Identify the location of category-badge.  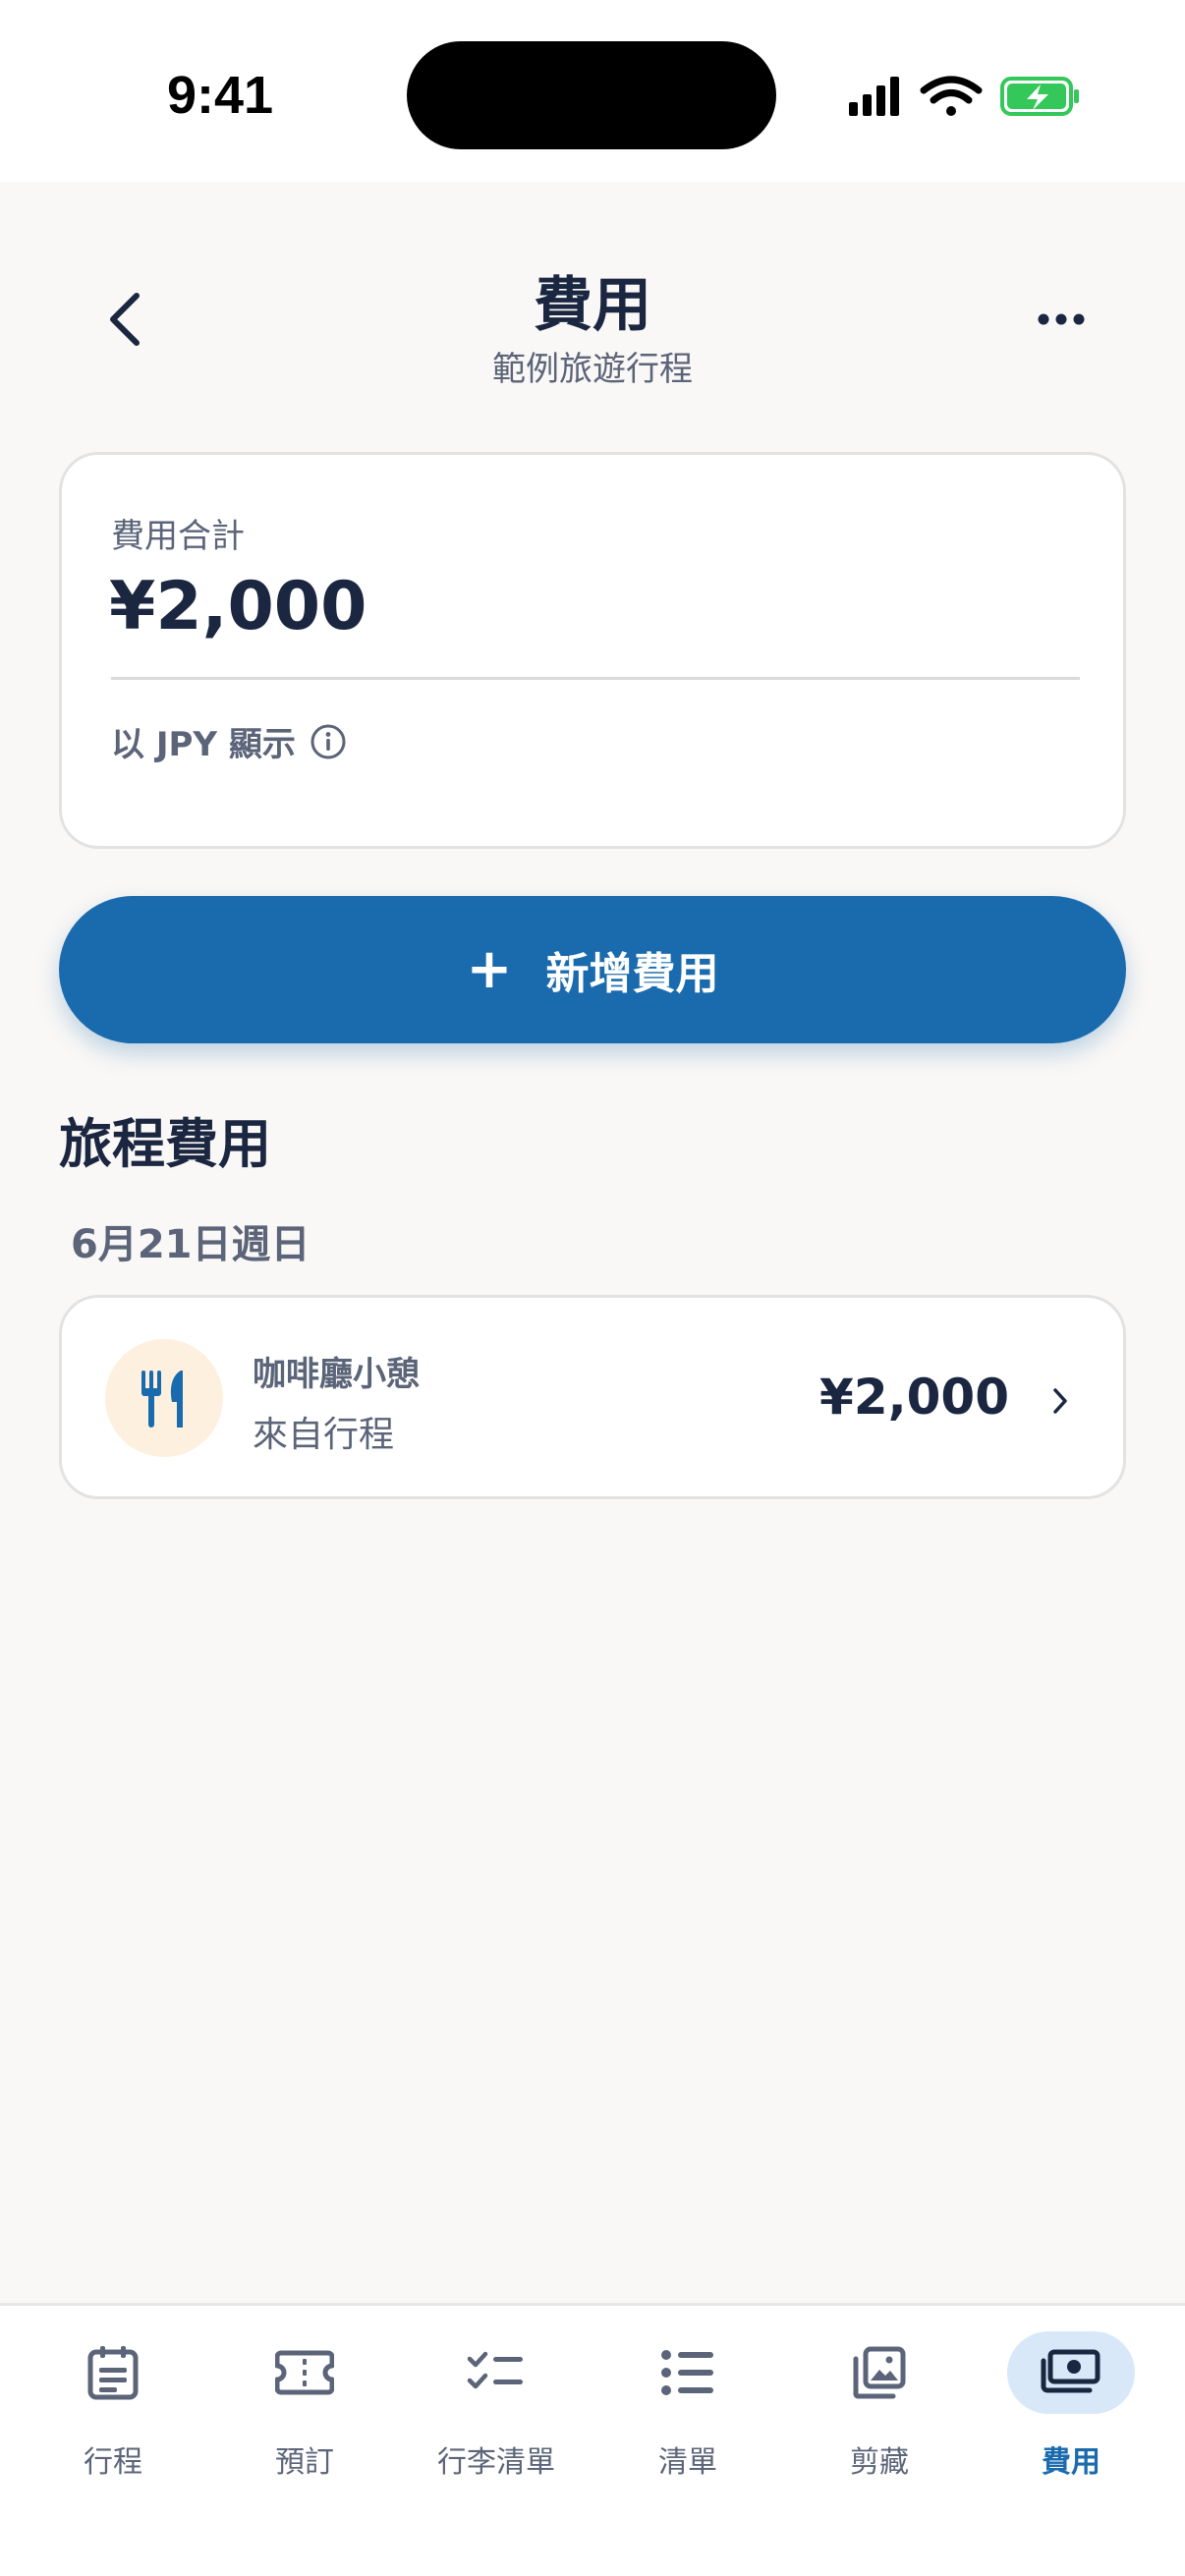
(164, 1398).